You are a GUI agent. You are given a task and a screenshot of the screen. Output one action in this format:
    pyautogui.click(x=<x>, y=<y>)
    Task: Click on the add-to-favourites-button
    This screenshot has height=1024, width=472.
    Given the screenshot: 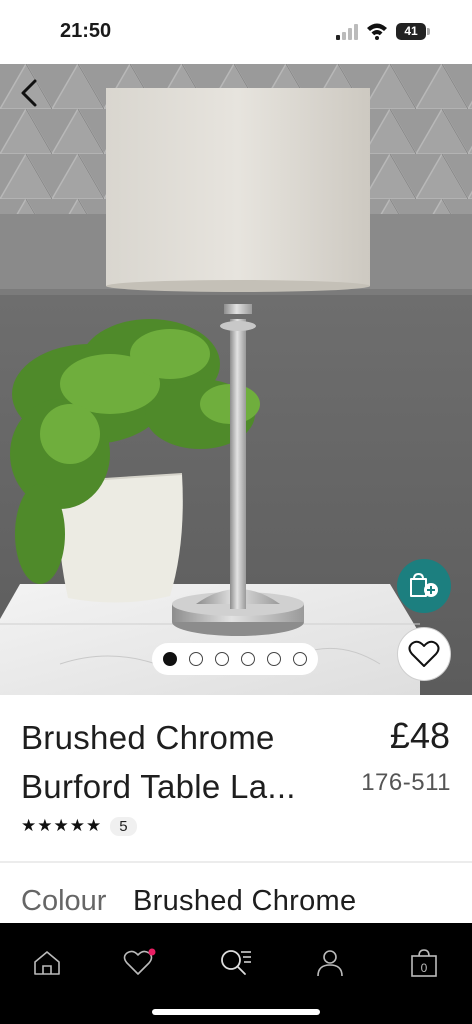 What is the action you would take?
    pyautogui.click(x=424, y=654)
    